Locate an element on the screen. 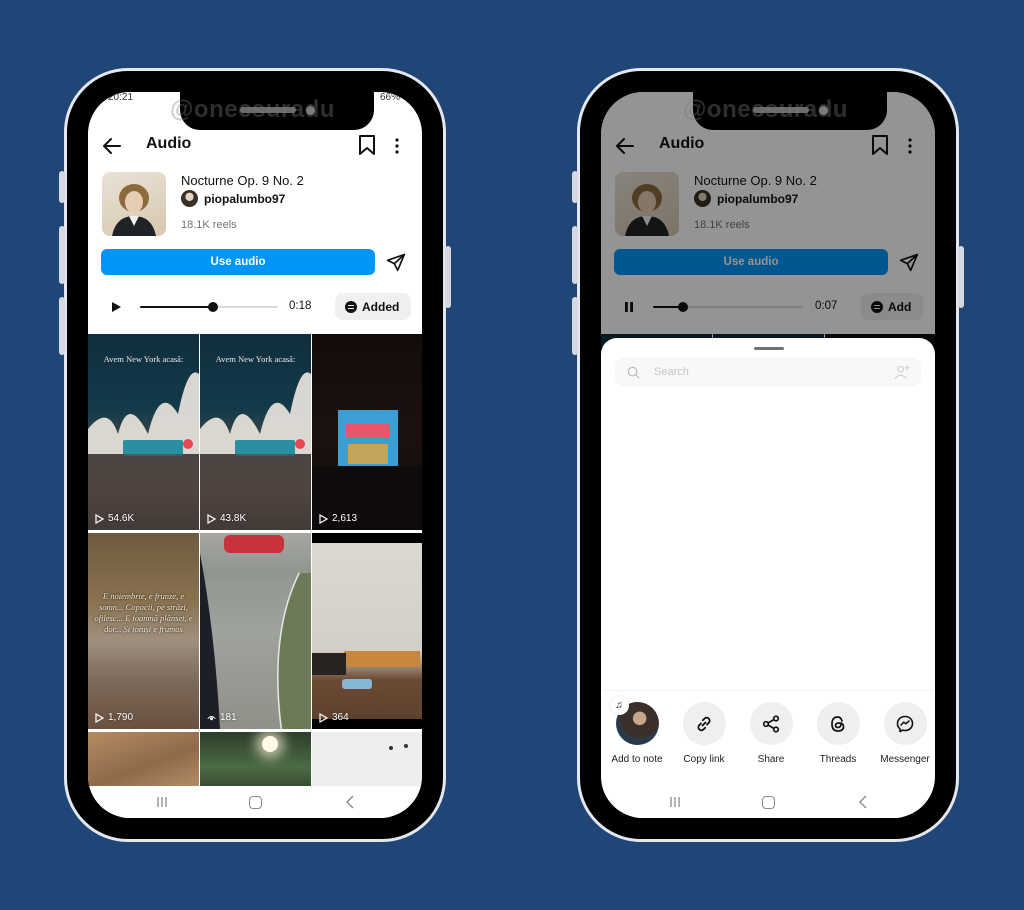  progress-fill is located at coordinates (177, 307).